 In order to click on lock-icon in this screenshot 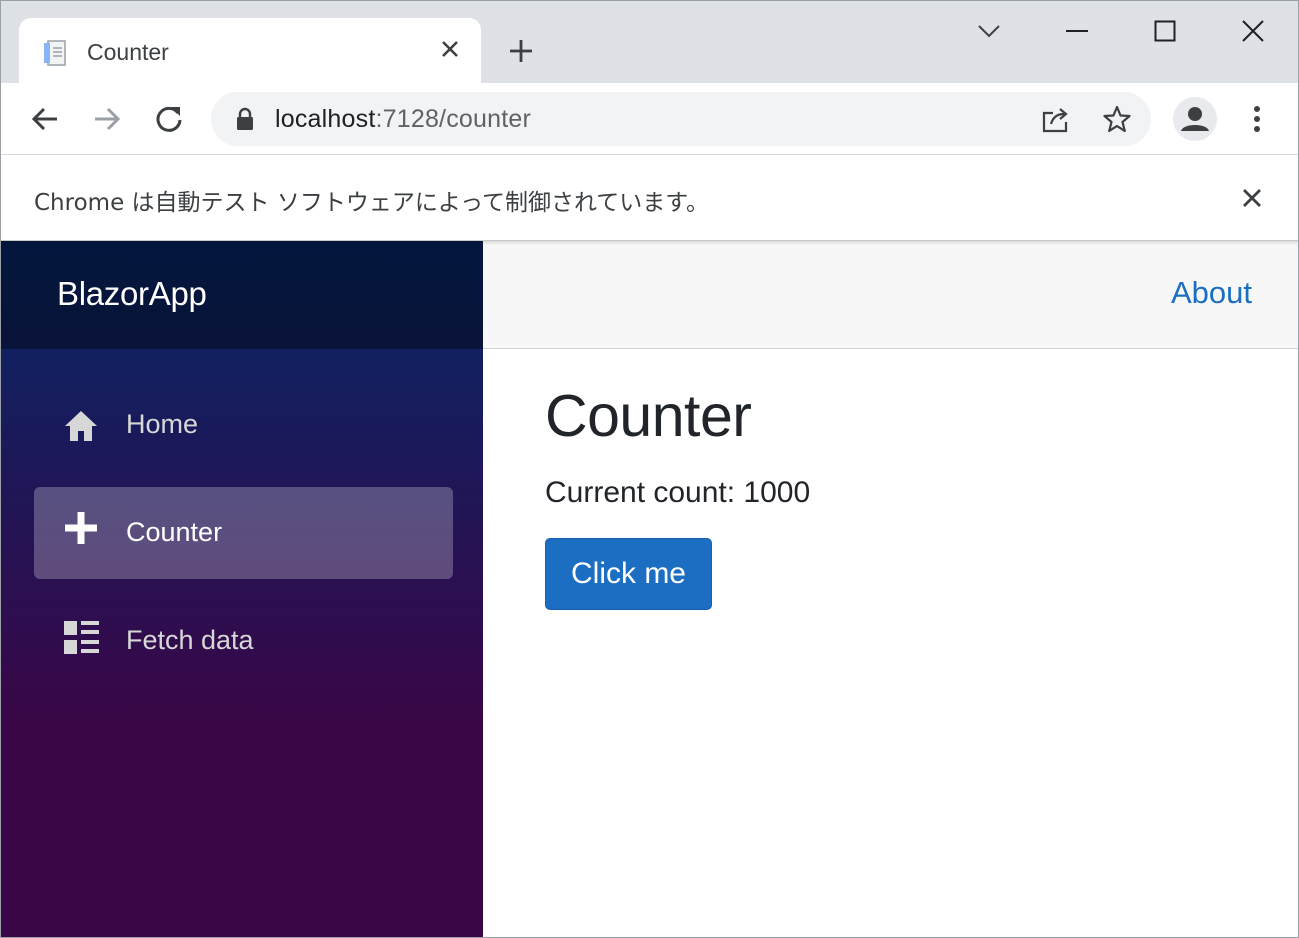, I will do `click(245, 119)`.